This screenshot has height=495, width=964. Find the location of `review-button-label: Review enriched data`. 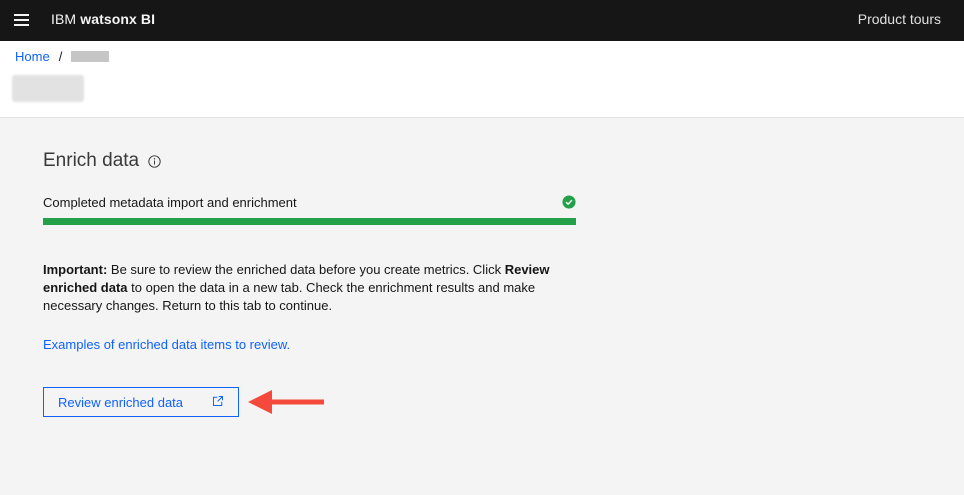

review-button-label: Review enriched data is located at coordinates (121, 402).